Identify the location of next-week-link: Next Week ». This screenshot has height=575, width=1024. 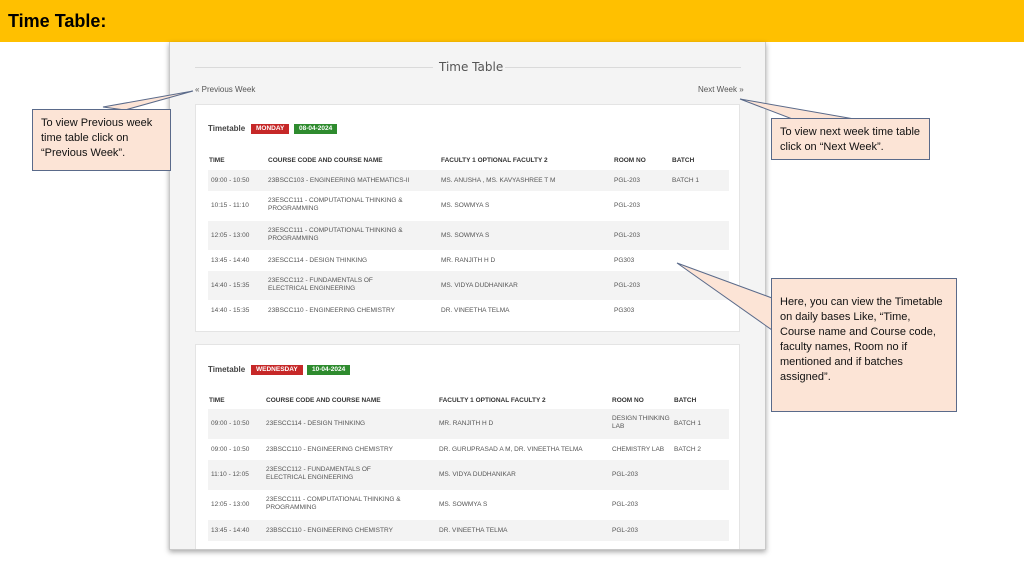
(721, 89).